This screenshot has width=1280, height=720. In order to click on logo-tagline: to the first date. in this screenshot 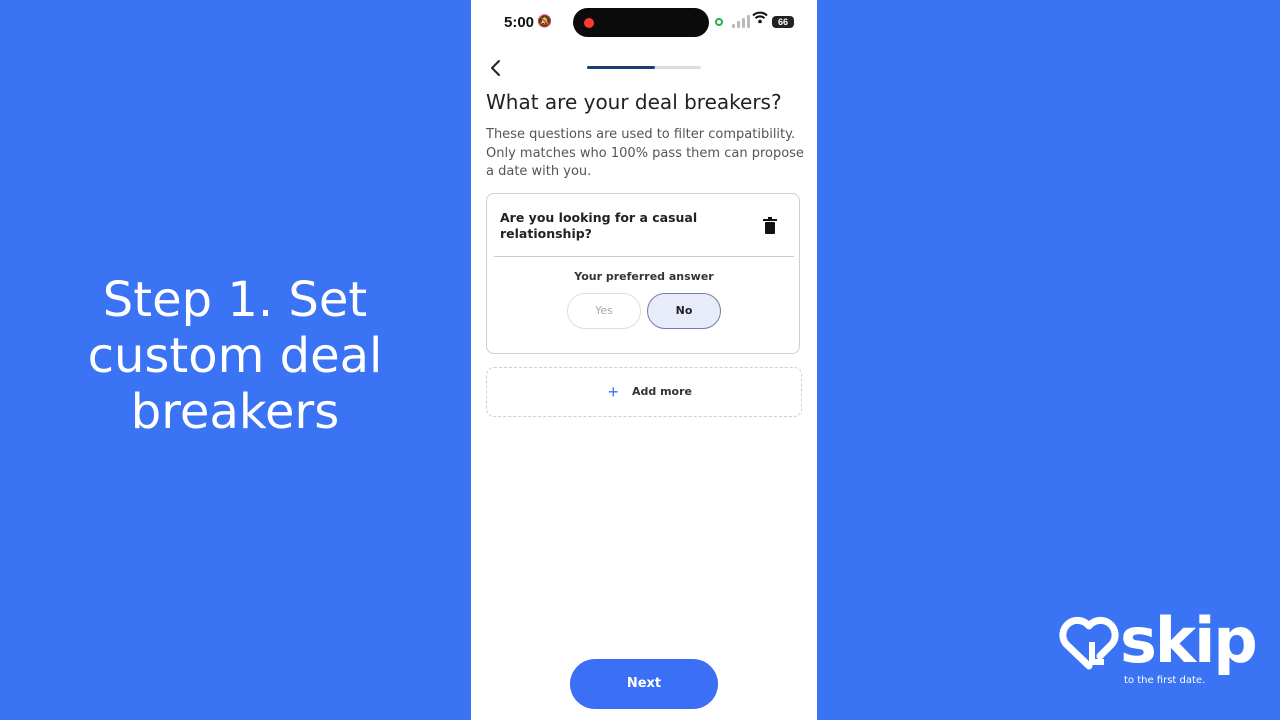, I will do `click(1165, 680)`.